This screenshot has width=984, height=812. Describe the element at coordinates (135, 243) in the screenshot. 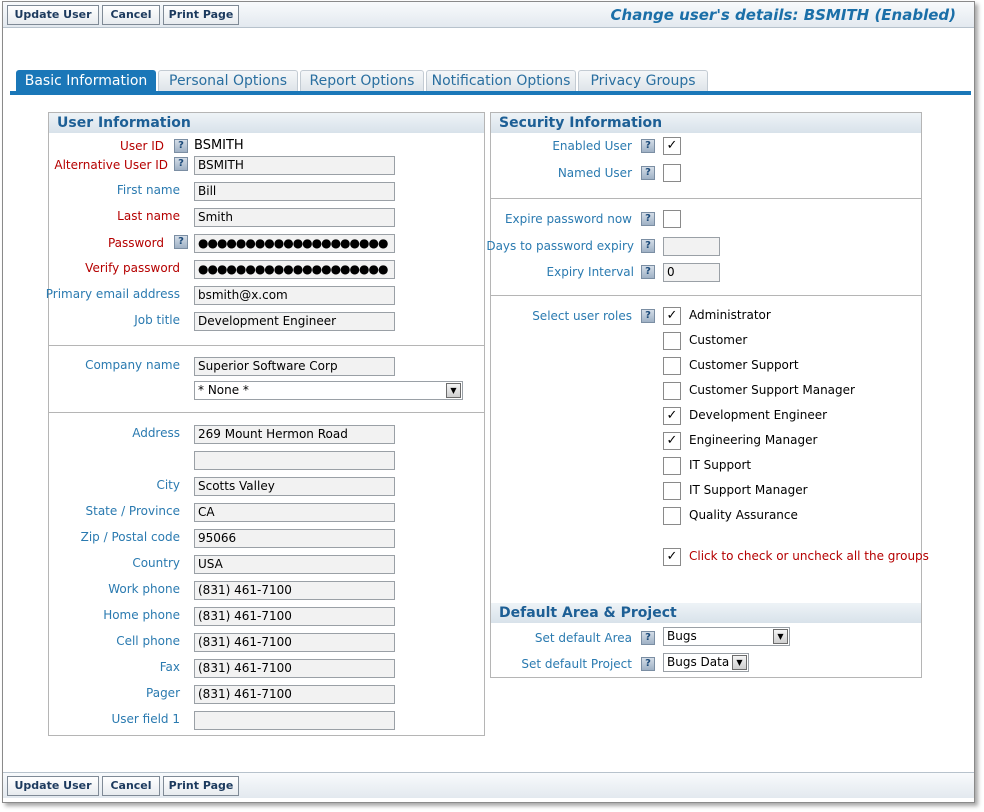

I see `password-label: Password` at that location.